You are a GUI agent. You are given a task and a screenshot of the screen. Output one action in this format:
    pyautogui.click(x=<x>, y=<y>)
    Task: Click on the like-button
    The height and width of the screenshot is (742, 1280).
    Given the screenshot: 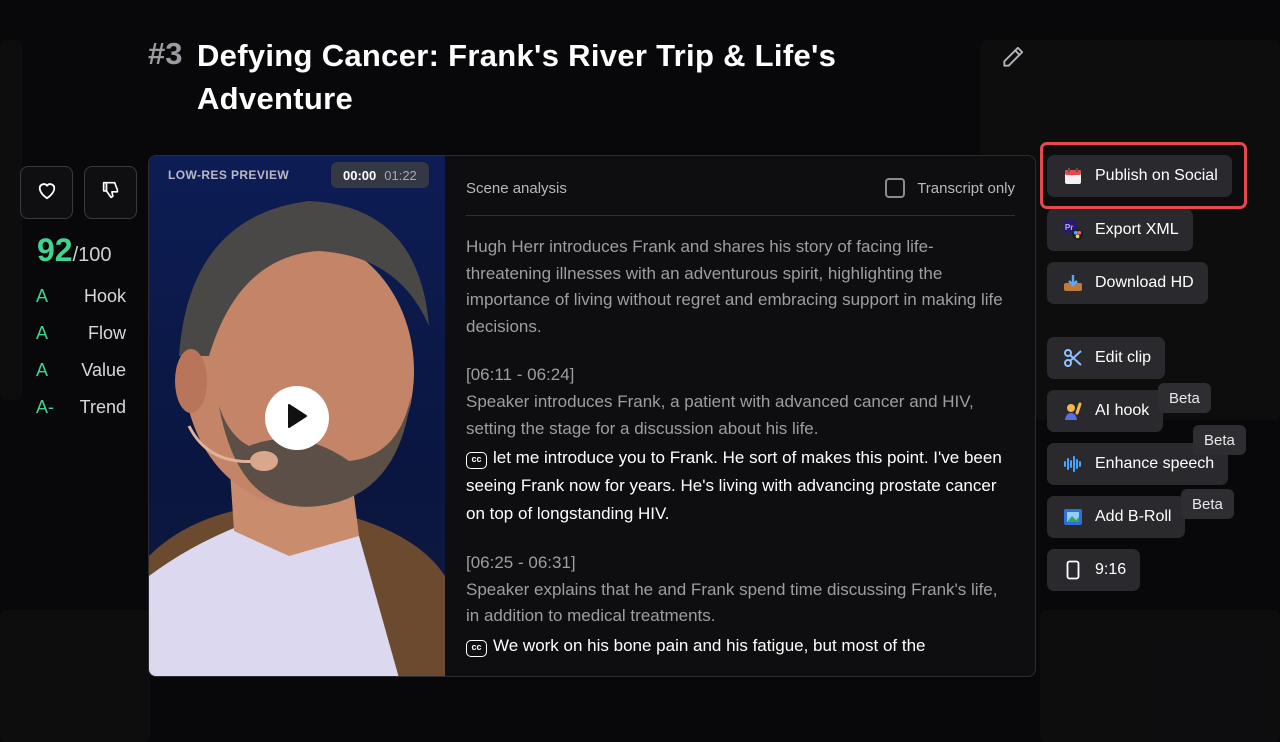 What is the action you would take?
    pyautogui.click(x=46, y=192)
    